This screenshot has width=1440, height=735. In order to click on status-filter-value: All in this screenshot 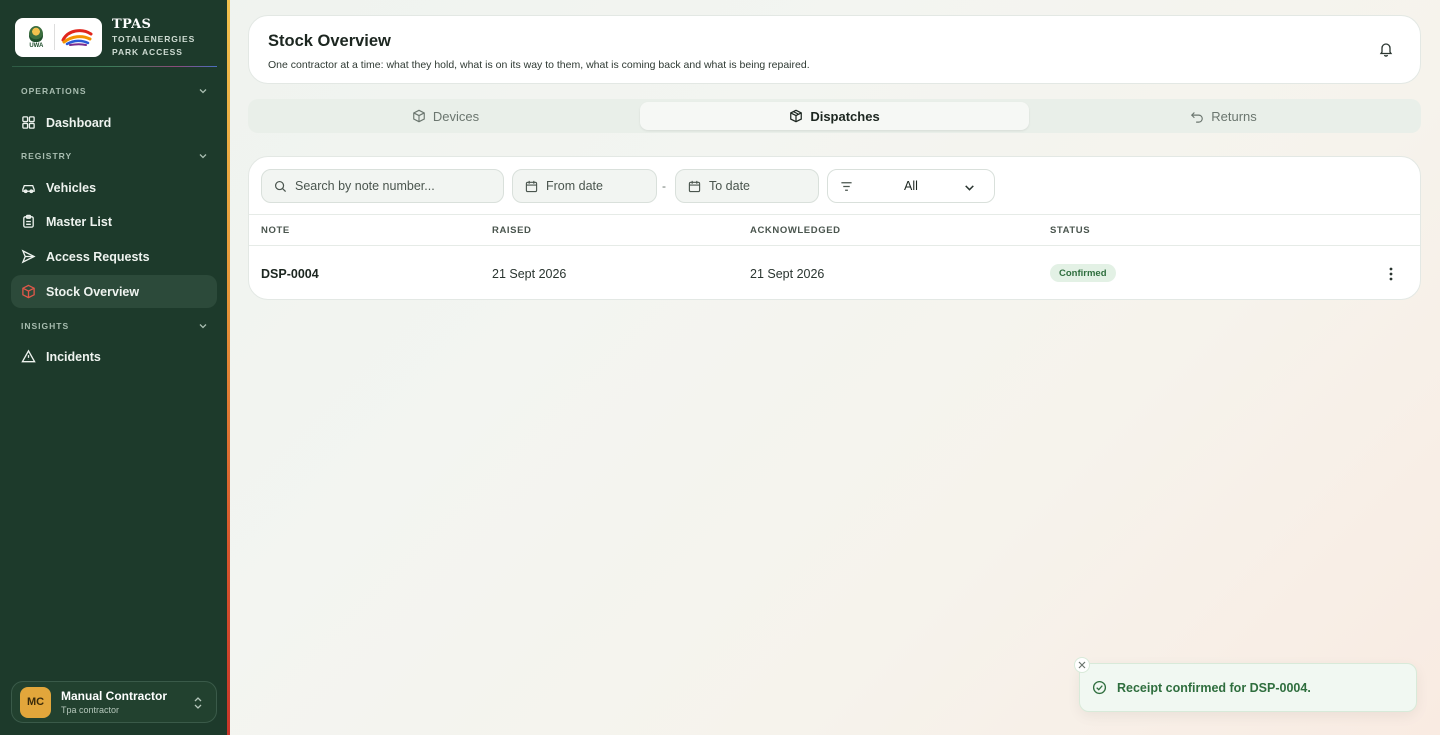, I will do `click(911, 186)`.